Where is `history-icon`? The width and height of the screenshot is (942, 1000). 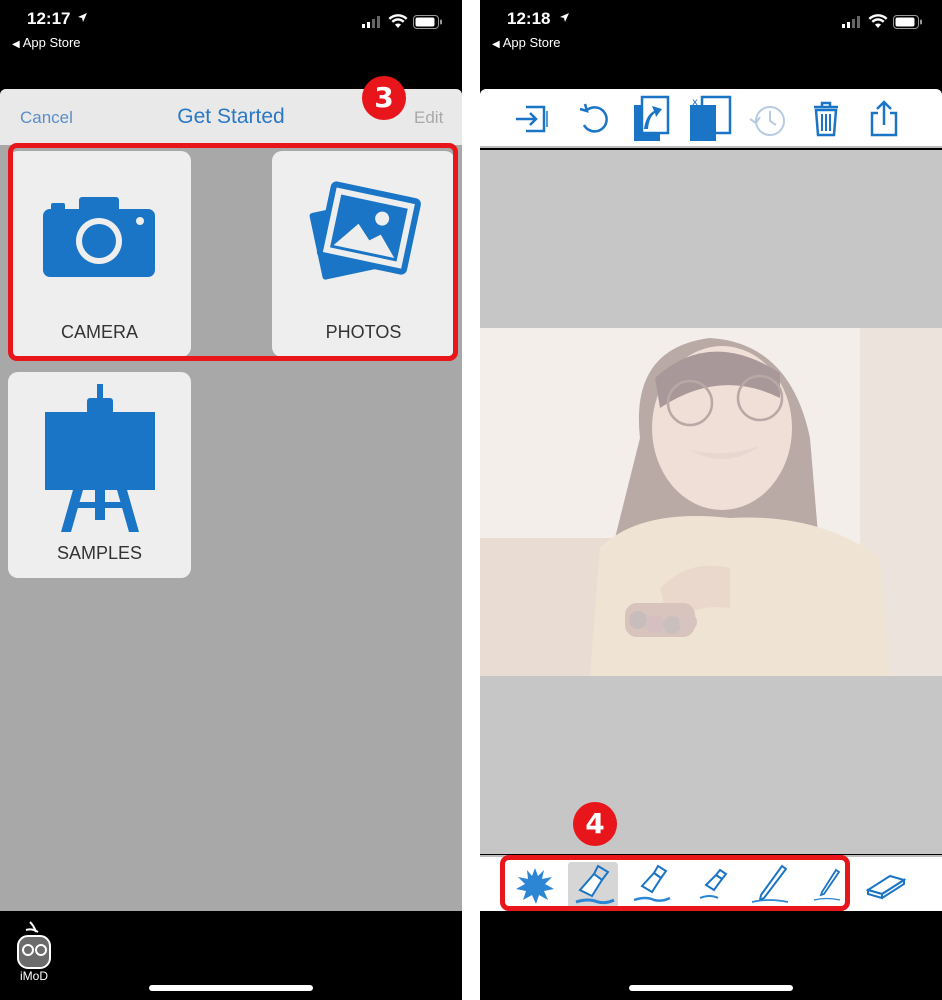
history-icon is located at coordinates (768, 119).